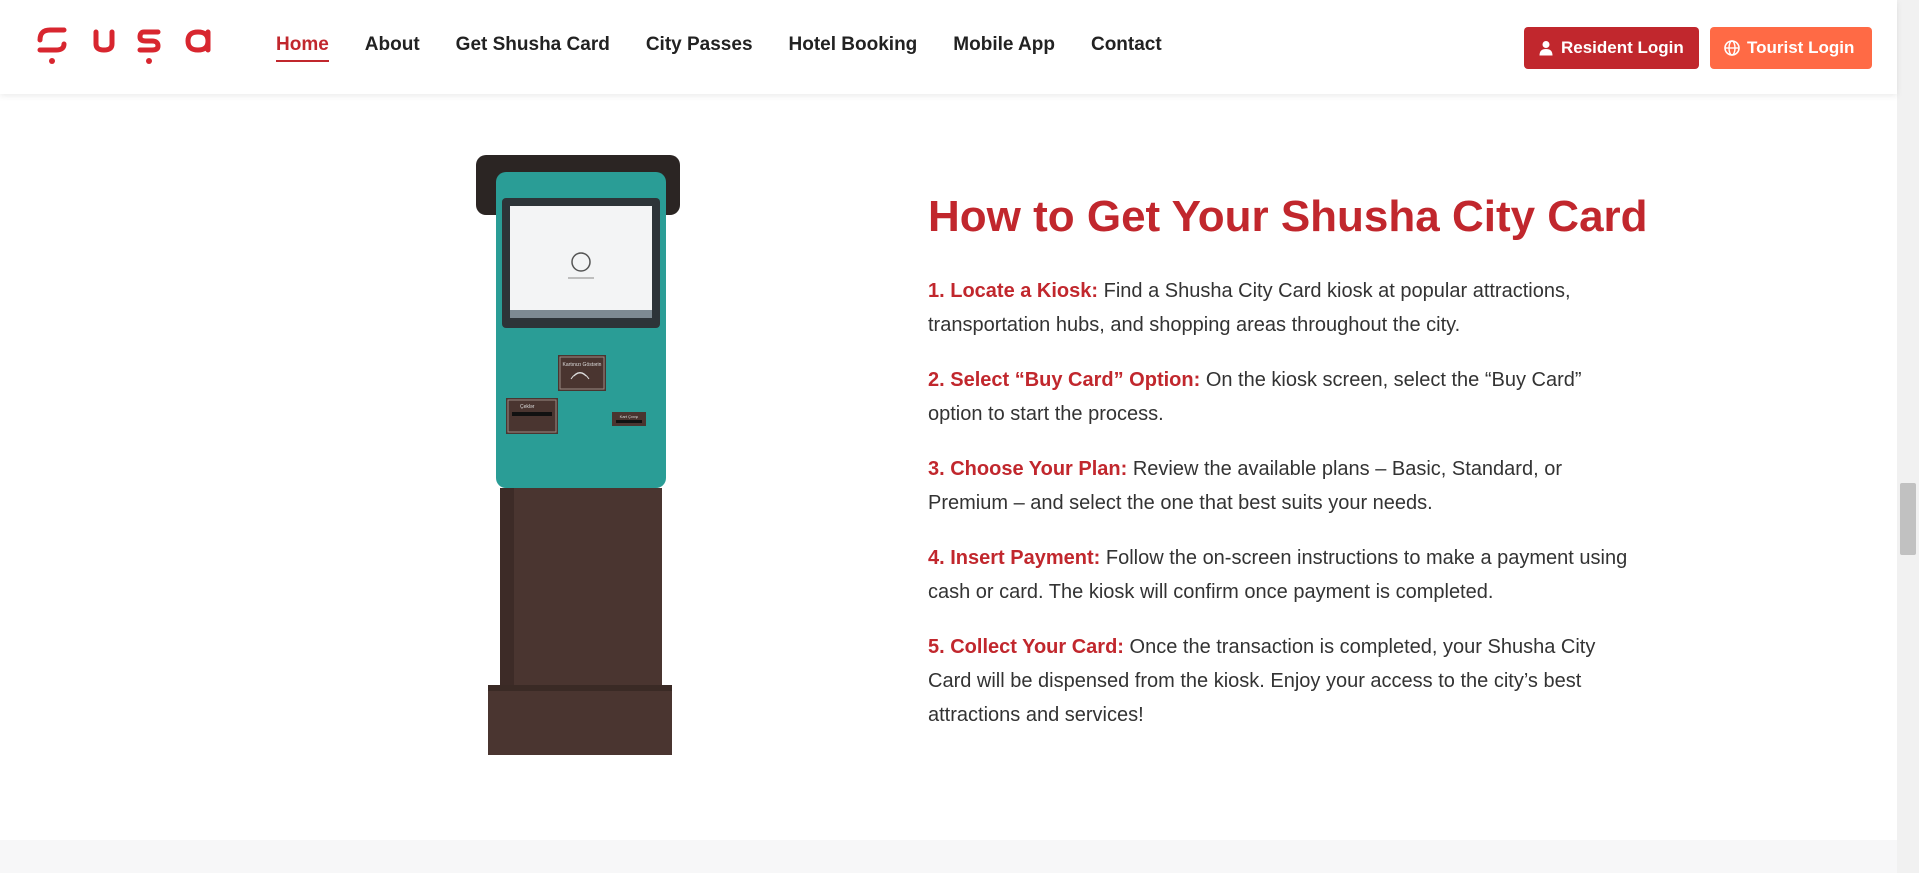  I want to click on nav-get-shusha-card: Get Shusha Card, so click(533, 48).